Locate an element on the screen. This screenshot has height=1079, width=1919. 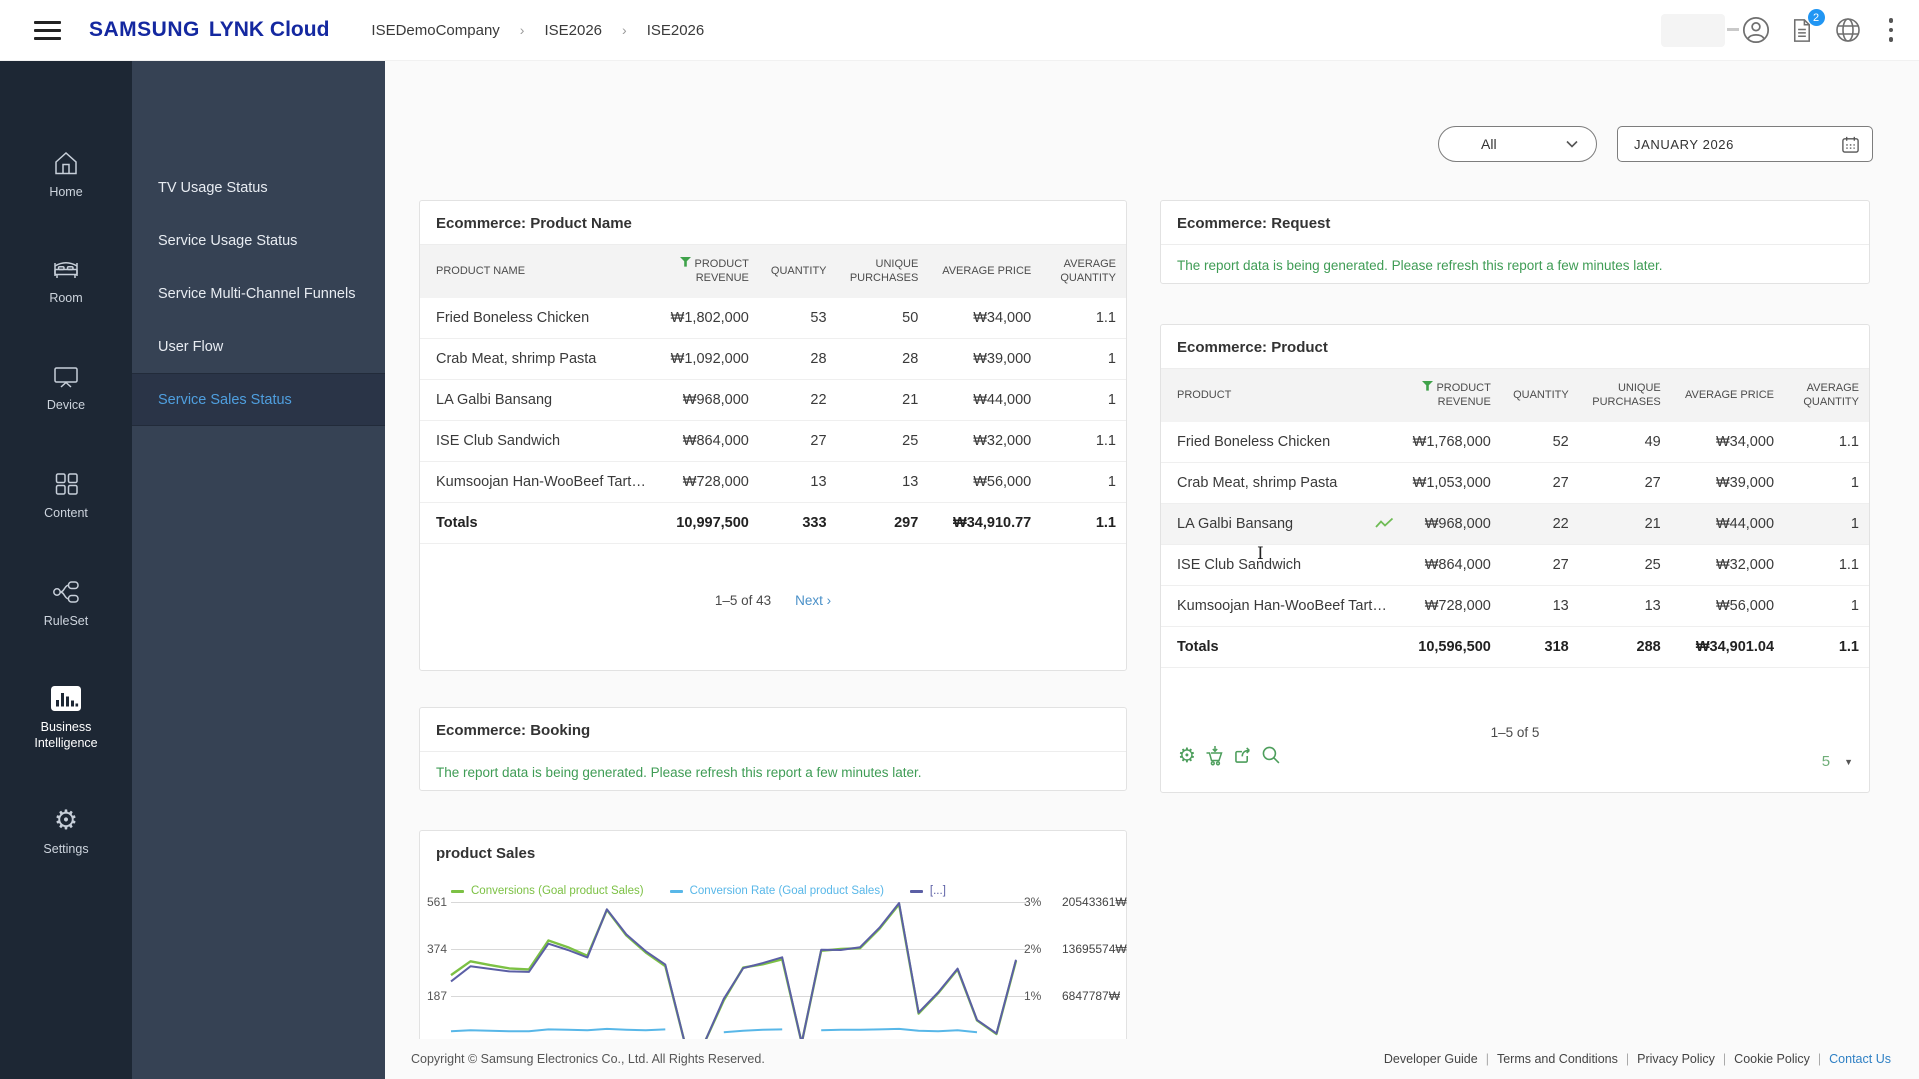
ruleset-flow-icon is located at coordinates (66, 591).